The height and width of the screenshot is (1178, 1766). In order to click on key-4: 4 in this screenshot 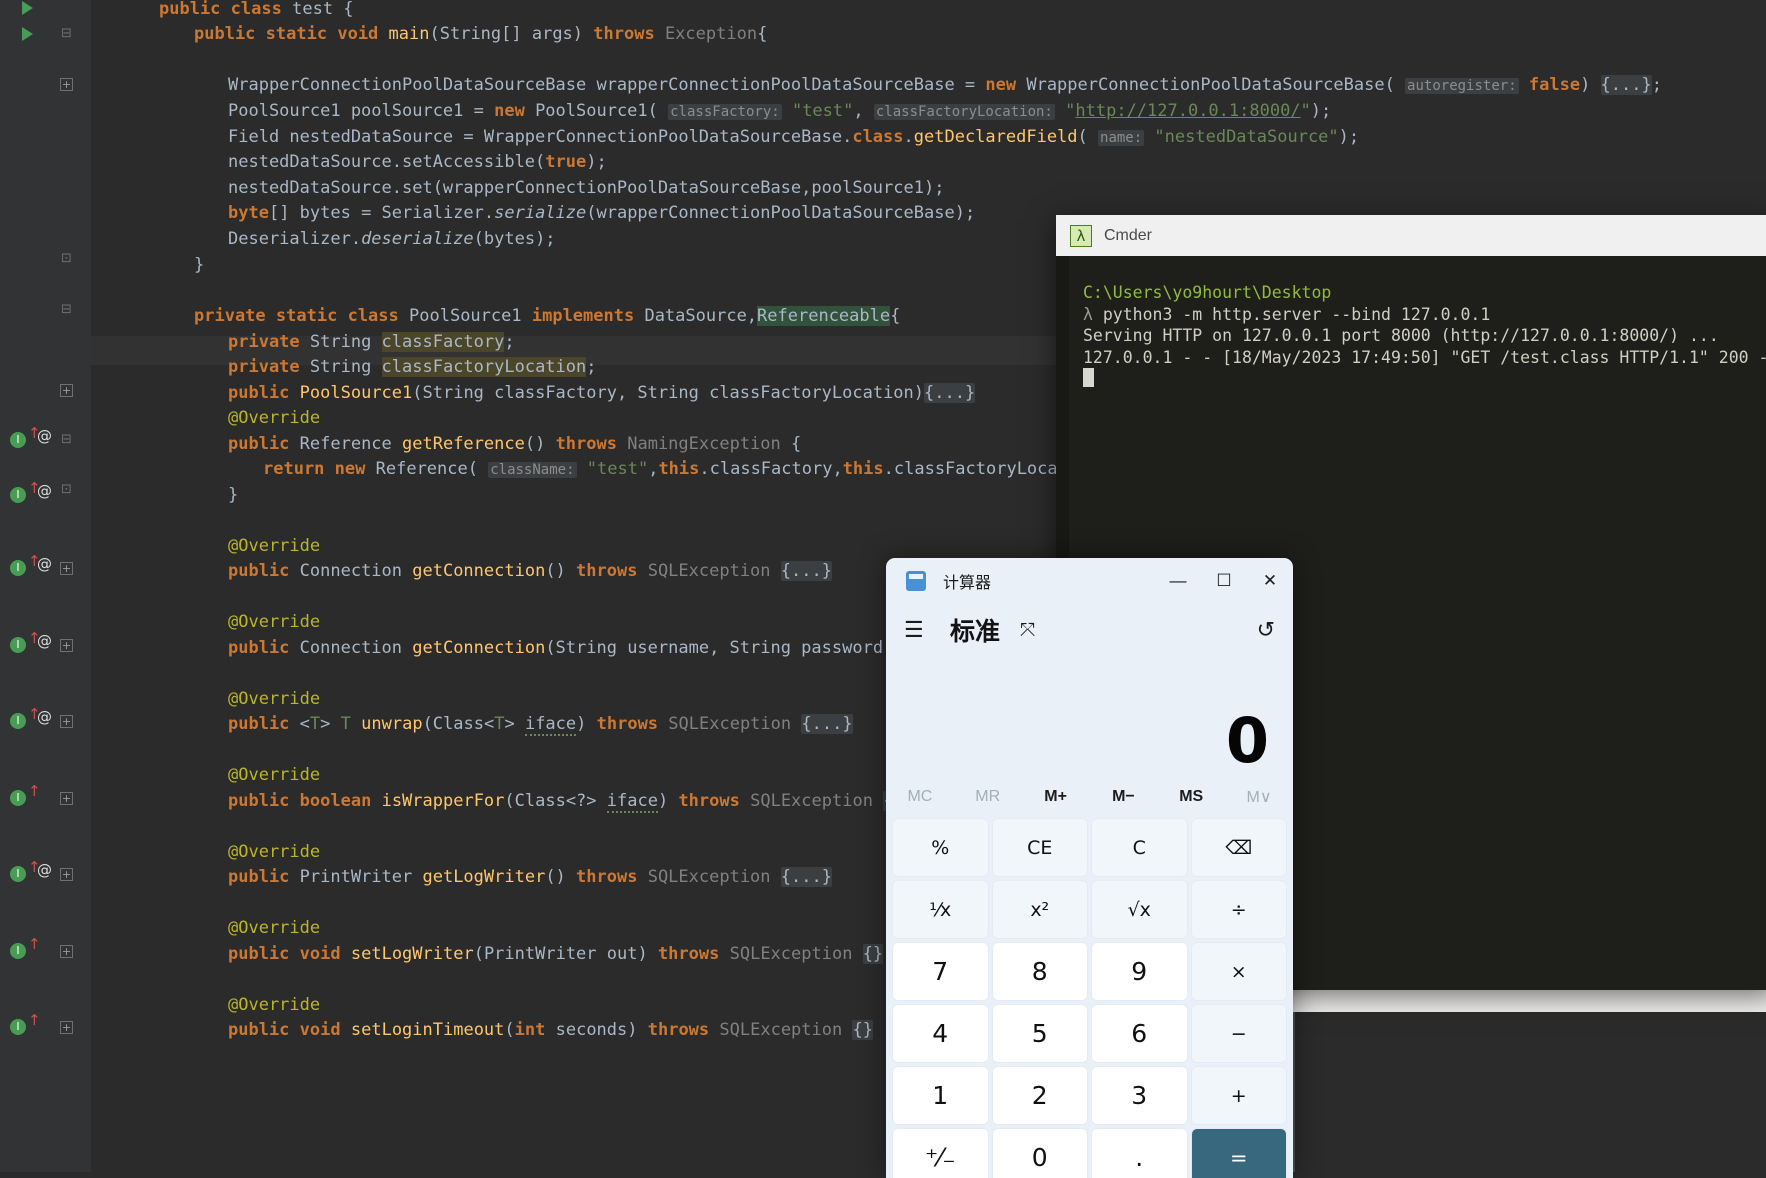, I will do `click(940, 1033)`.